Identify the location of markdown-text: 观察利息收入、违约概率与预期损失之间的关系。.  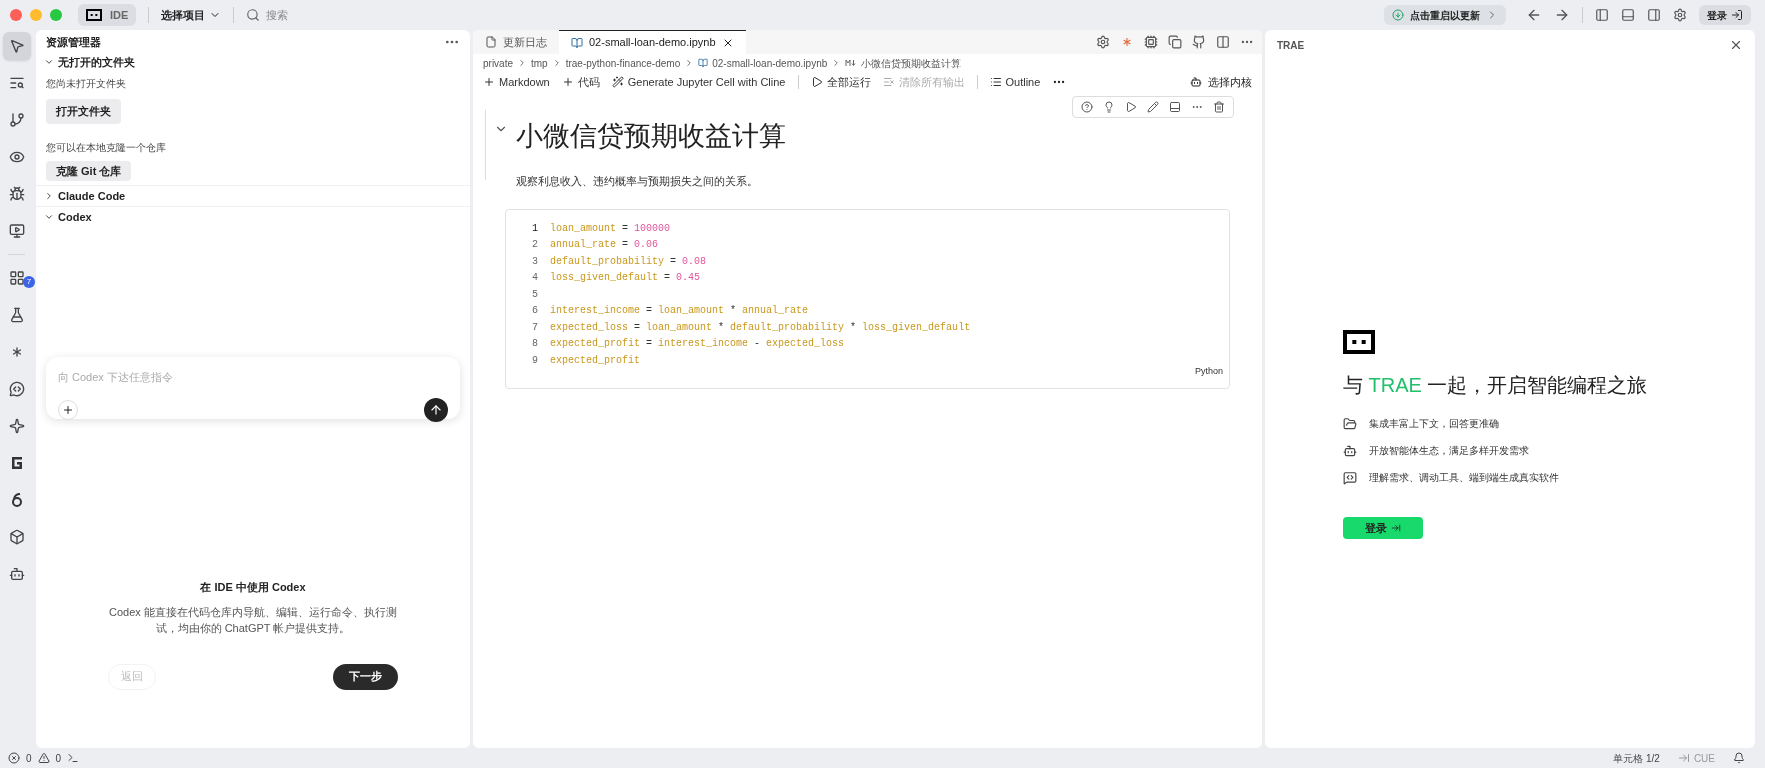
(637, 181).